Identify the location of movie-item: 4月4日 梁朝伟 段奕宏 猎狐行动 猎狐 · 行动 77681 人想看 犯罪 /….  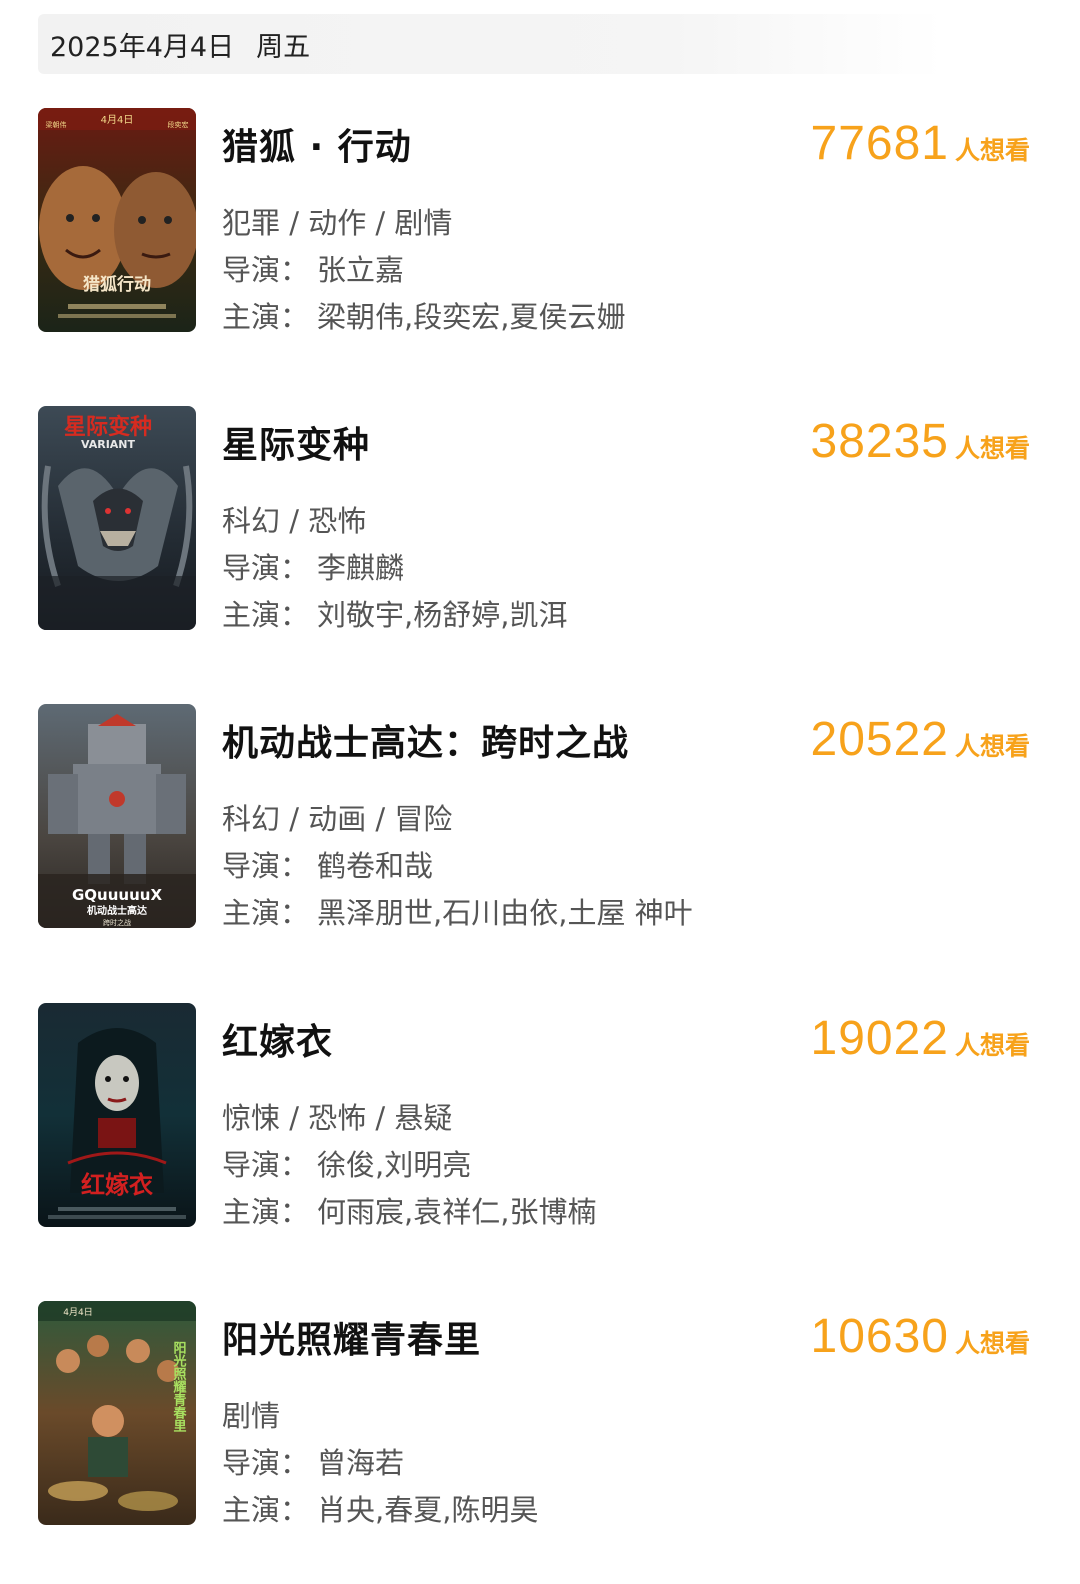
(540, 221).